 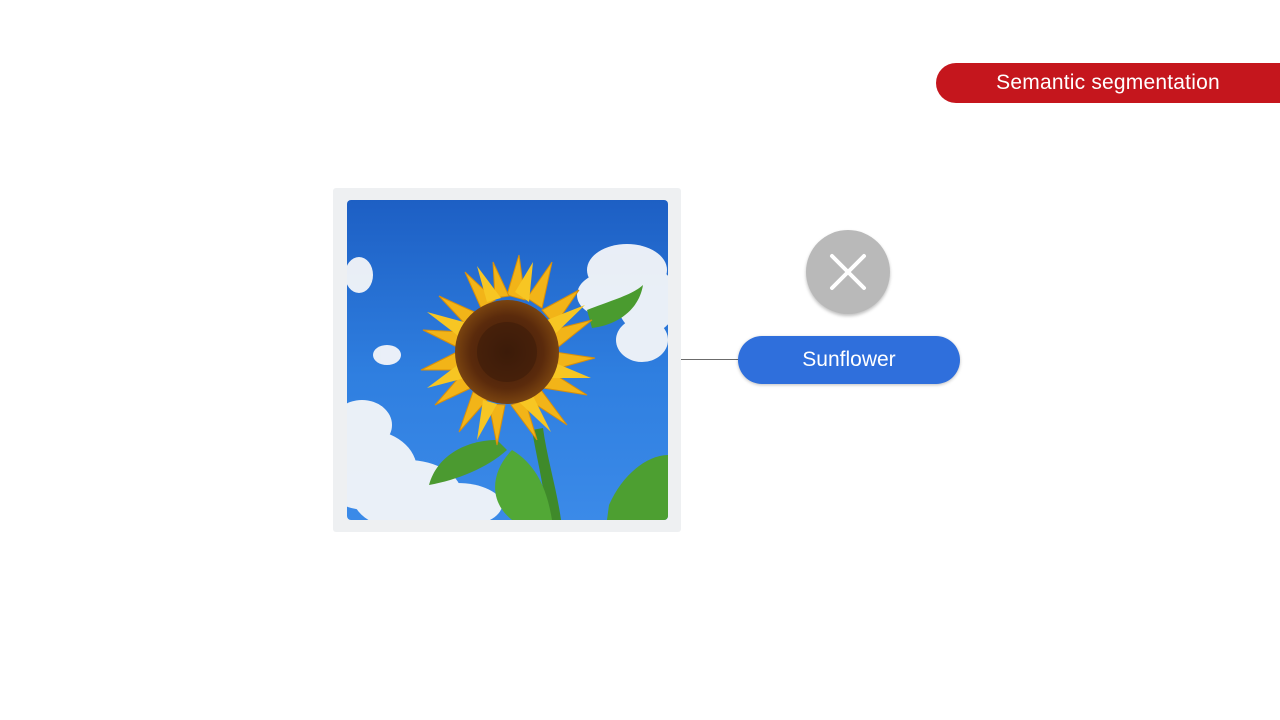 I want to click on sunflower-photo, so click(x=507, y=360).